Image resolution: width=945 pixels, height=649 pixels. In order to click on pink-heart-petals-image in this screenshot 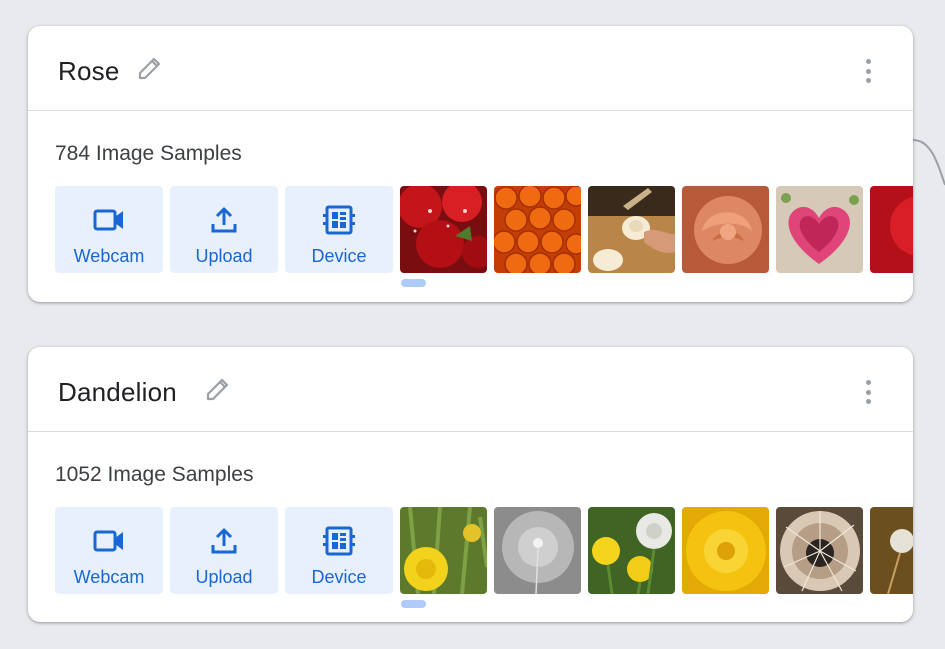, I will do `click(819, 229)`.